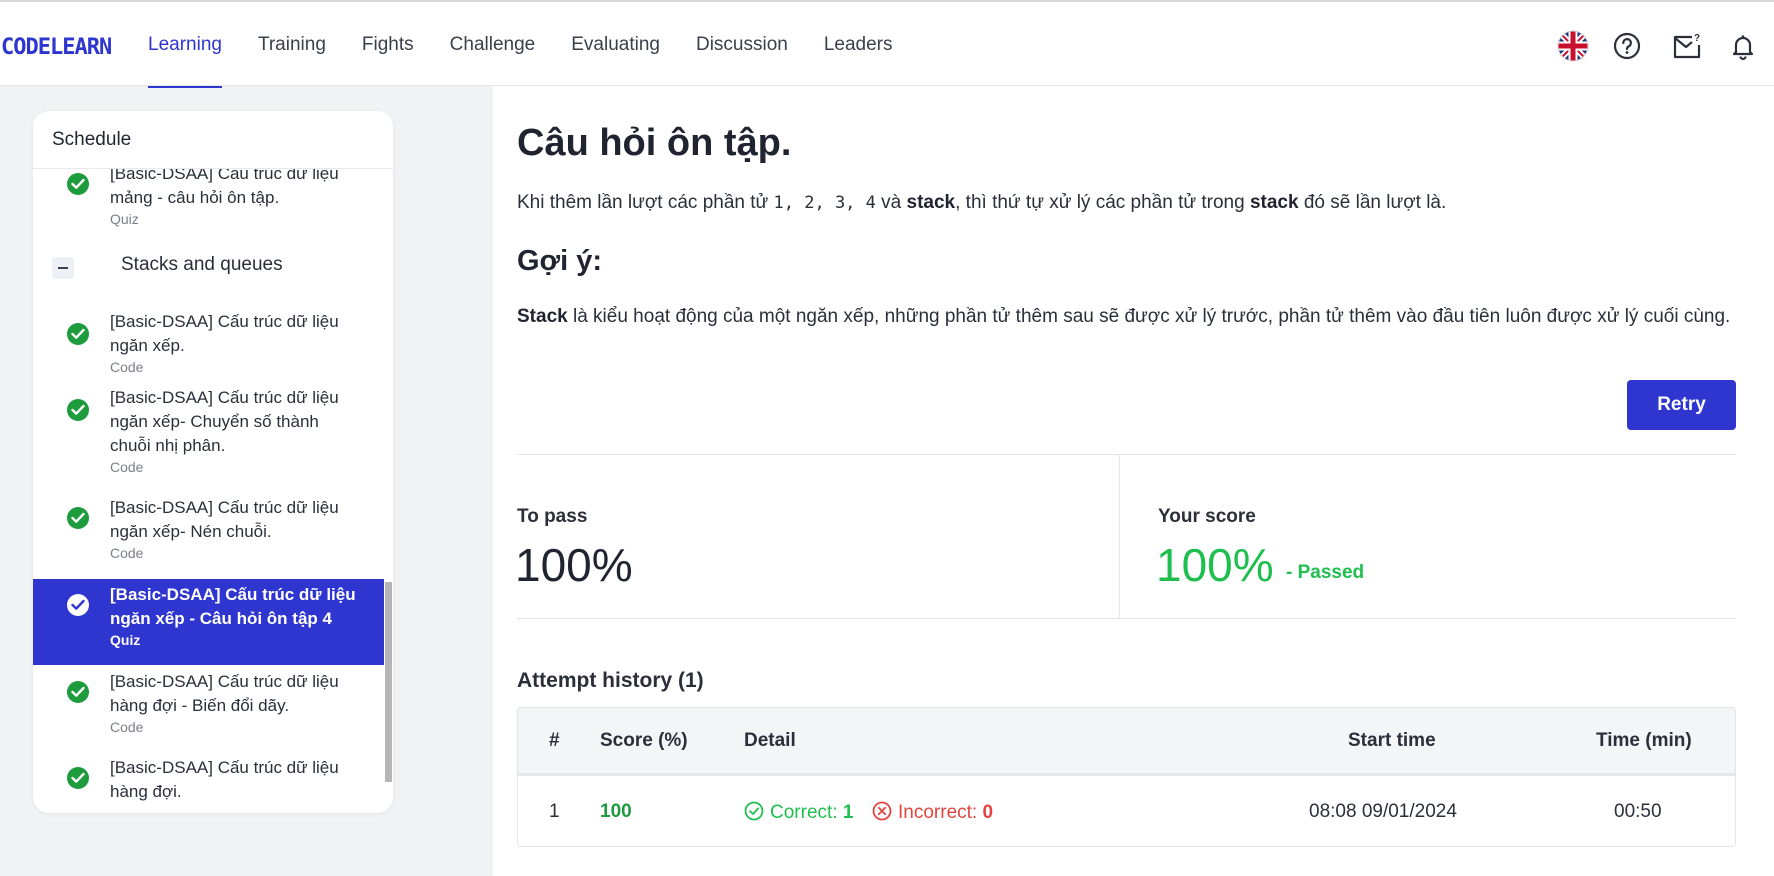 This screenshot has height=876, width=1774. What do you see at coordinates (202, 264) in the screenshot?
I see `section-label: Stacks and queues` at bounding box center [202, 264].